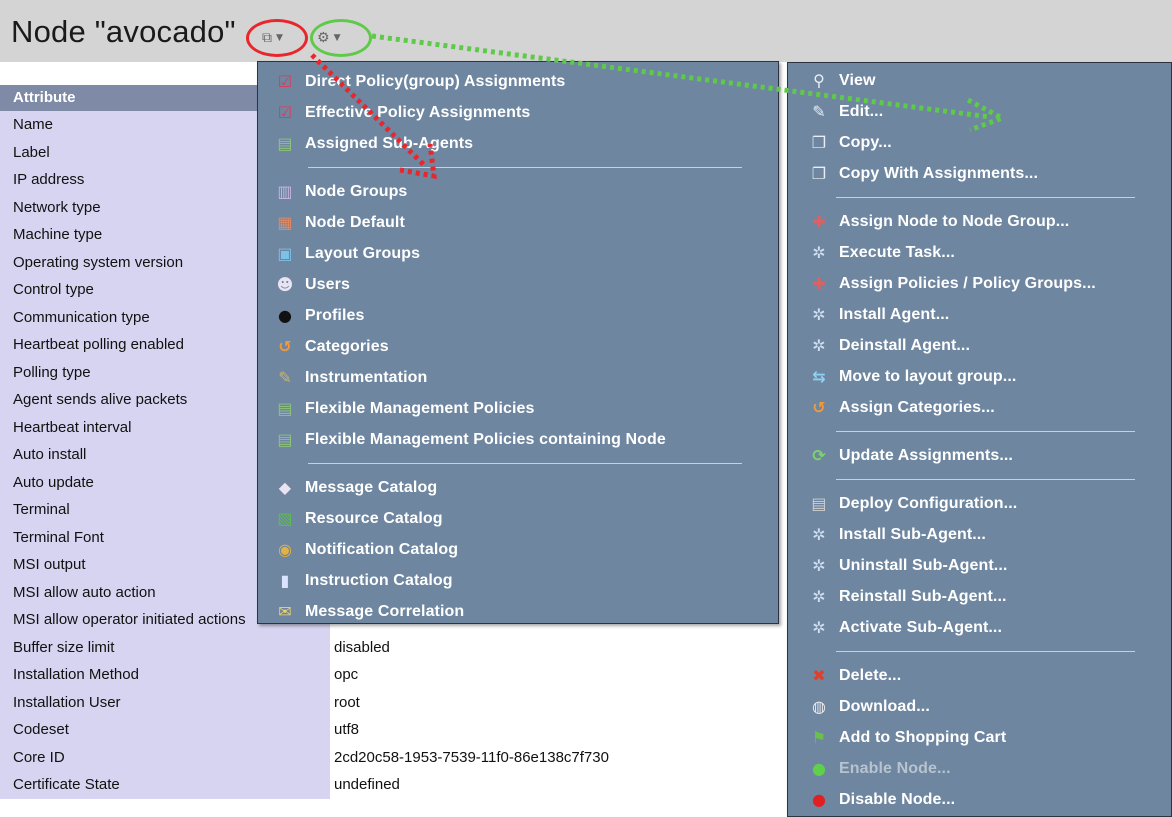 This screenshot has width=1172, height=817. Describe the element at coordinates (123, 31) in the screenshot. I see `page-title: Node "avocado"` at that location.